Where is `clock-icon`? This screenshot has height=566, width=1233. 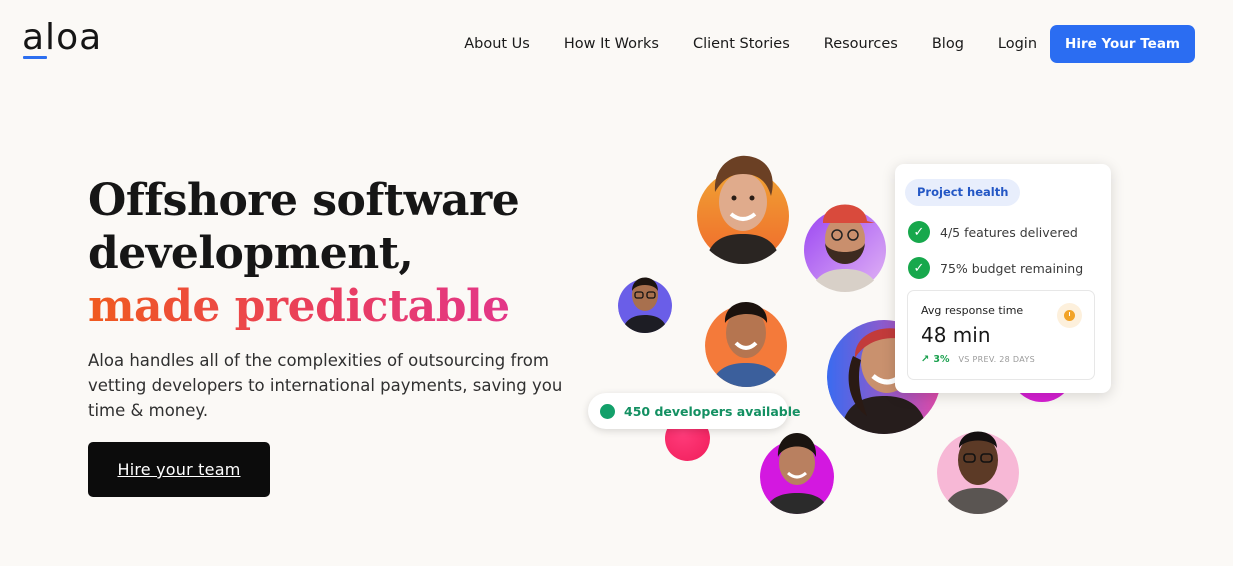
clock-icon is located at coordinates (1069, 315).